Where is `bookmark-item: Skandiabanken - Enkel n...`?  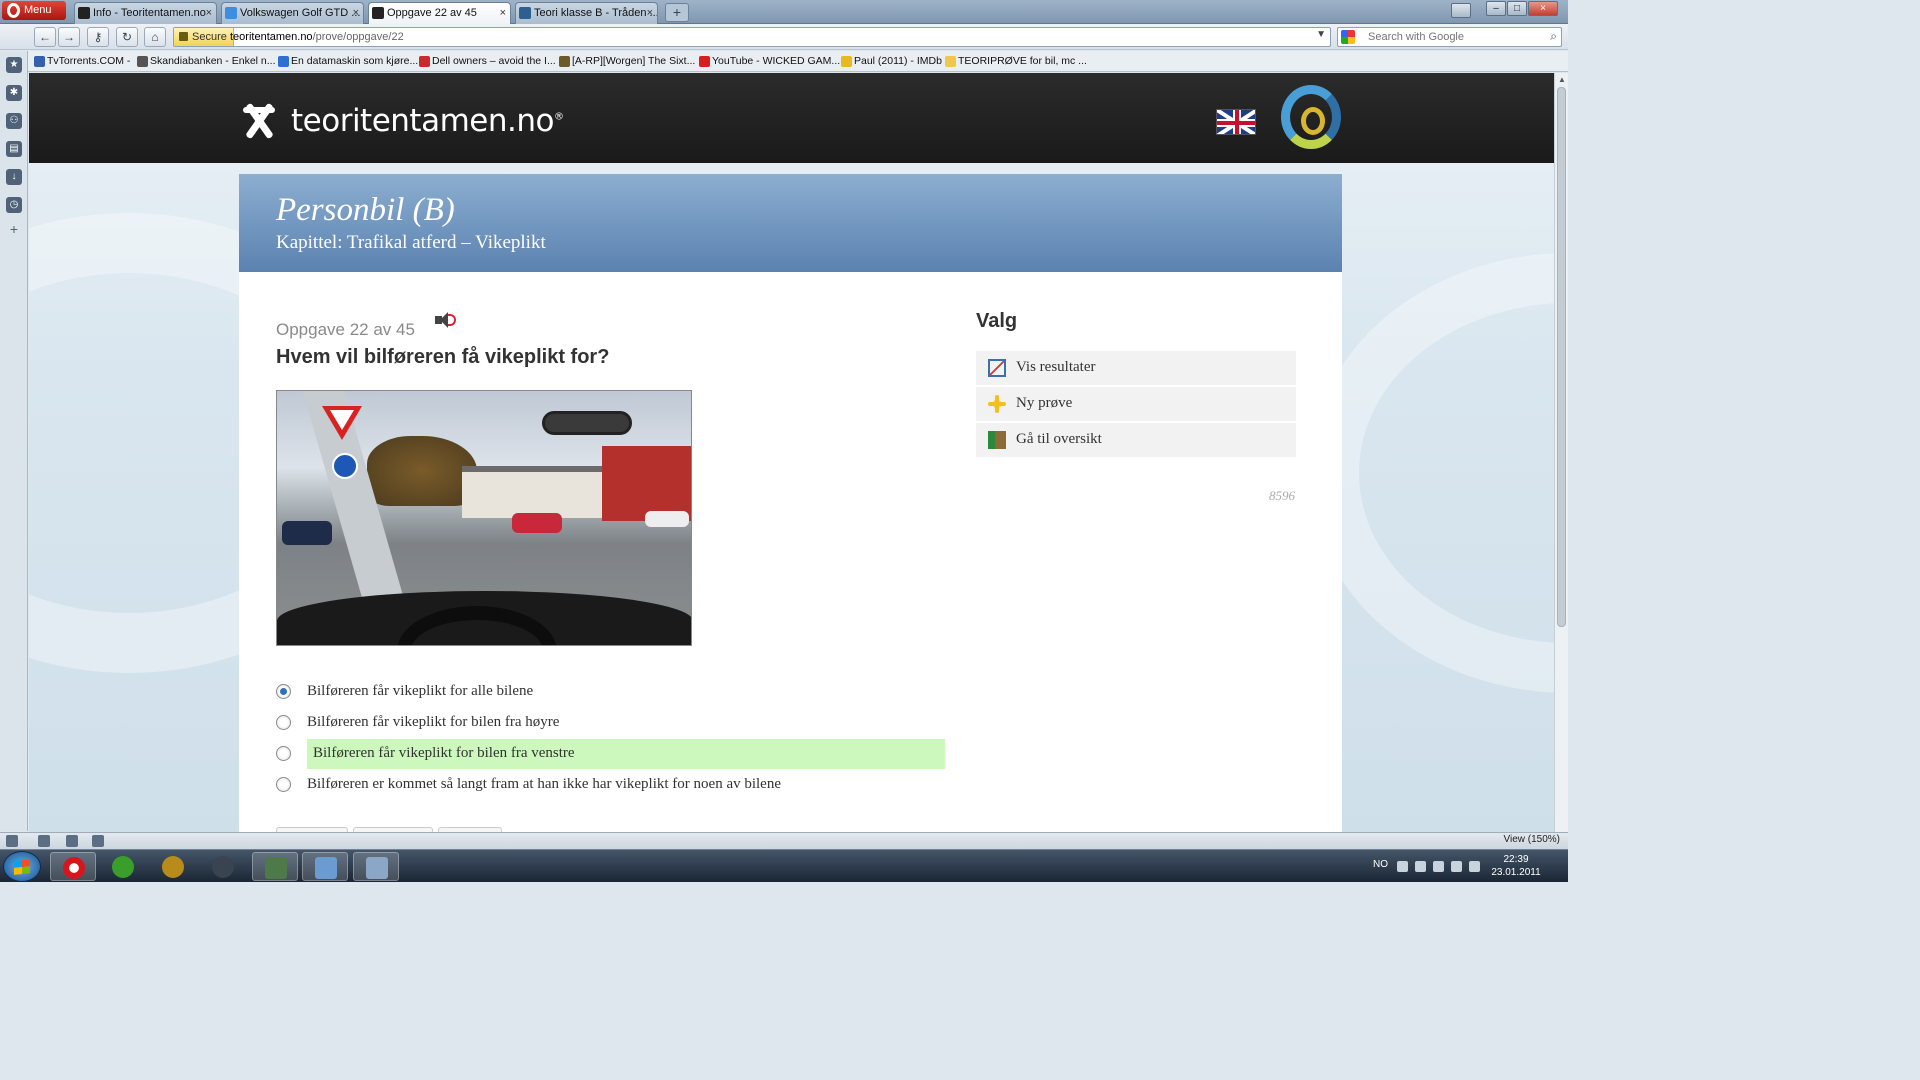
bookmark-item: Skandiabanken - Enkel n... is located at coordinates (206, 61).